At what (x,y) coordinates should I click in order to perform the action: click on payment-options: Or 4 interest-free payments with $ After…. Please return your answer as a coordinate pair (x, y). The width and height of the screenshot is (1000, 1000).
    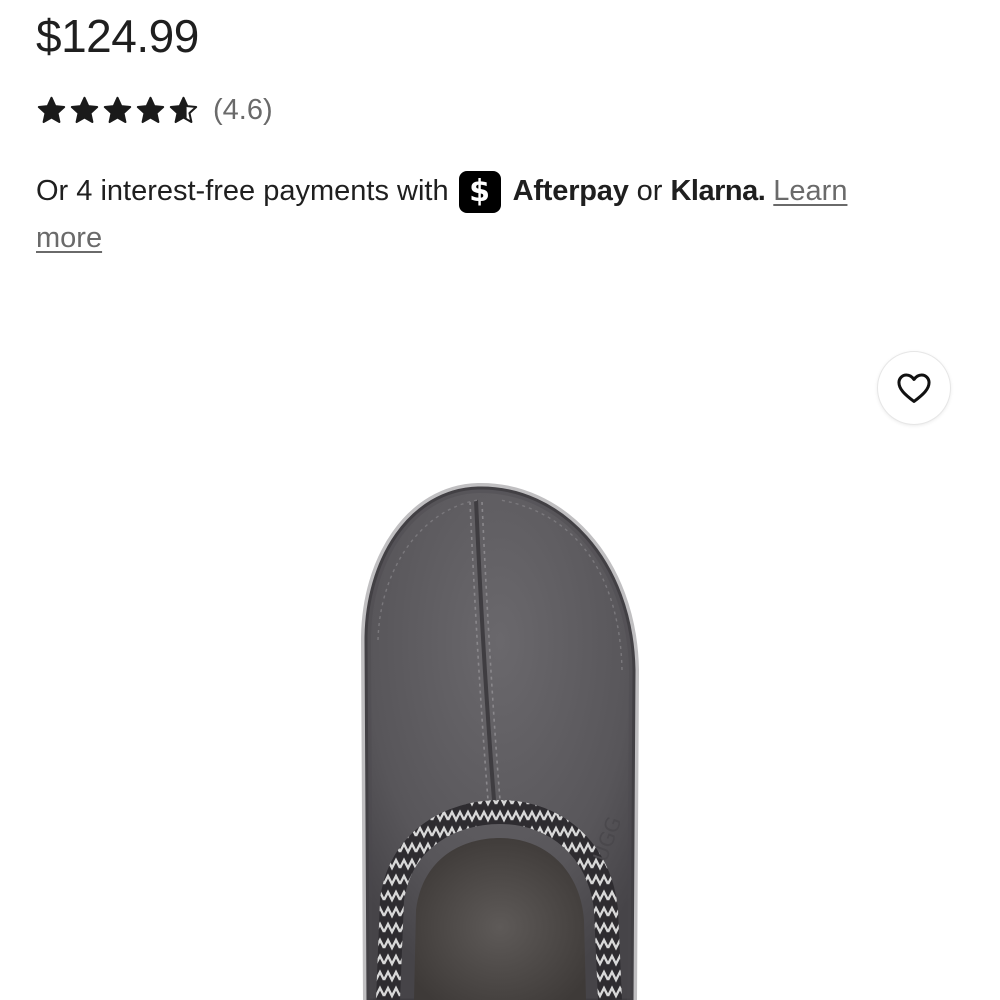
    Looking at the image, I should click on (486, 215).